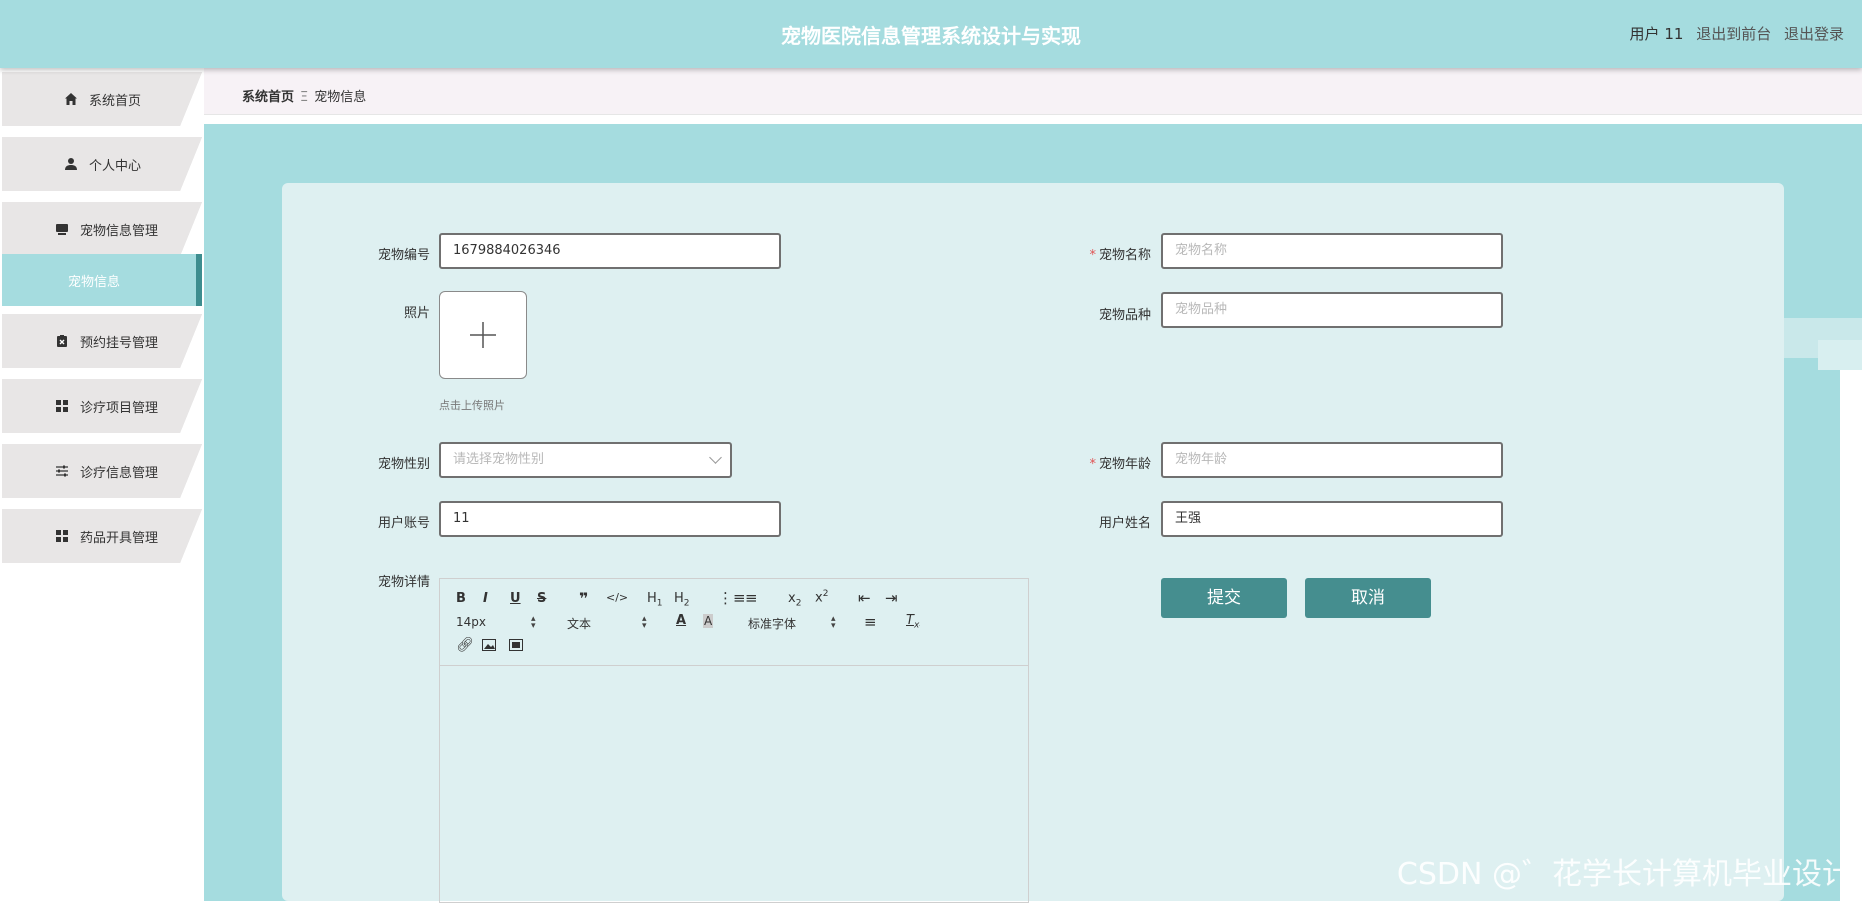 The image size is (1862, 903). I want to click on sidebar-item-treatment-info-mgmt: 诊疗信息管理, so click(102, 471).